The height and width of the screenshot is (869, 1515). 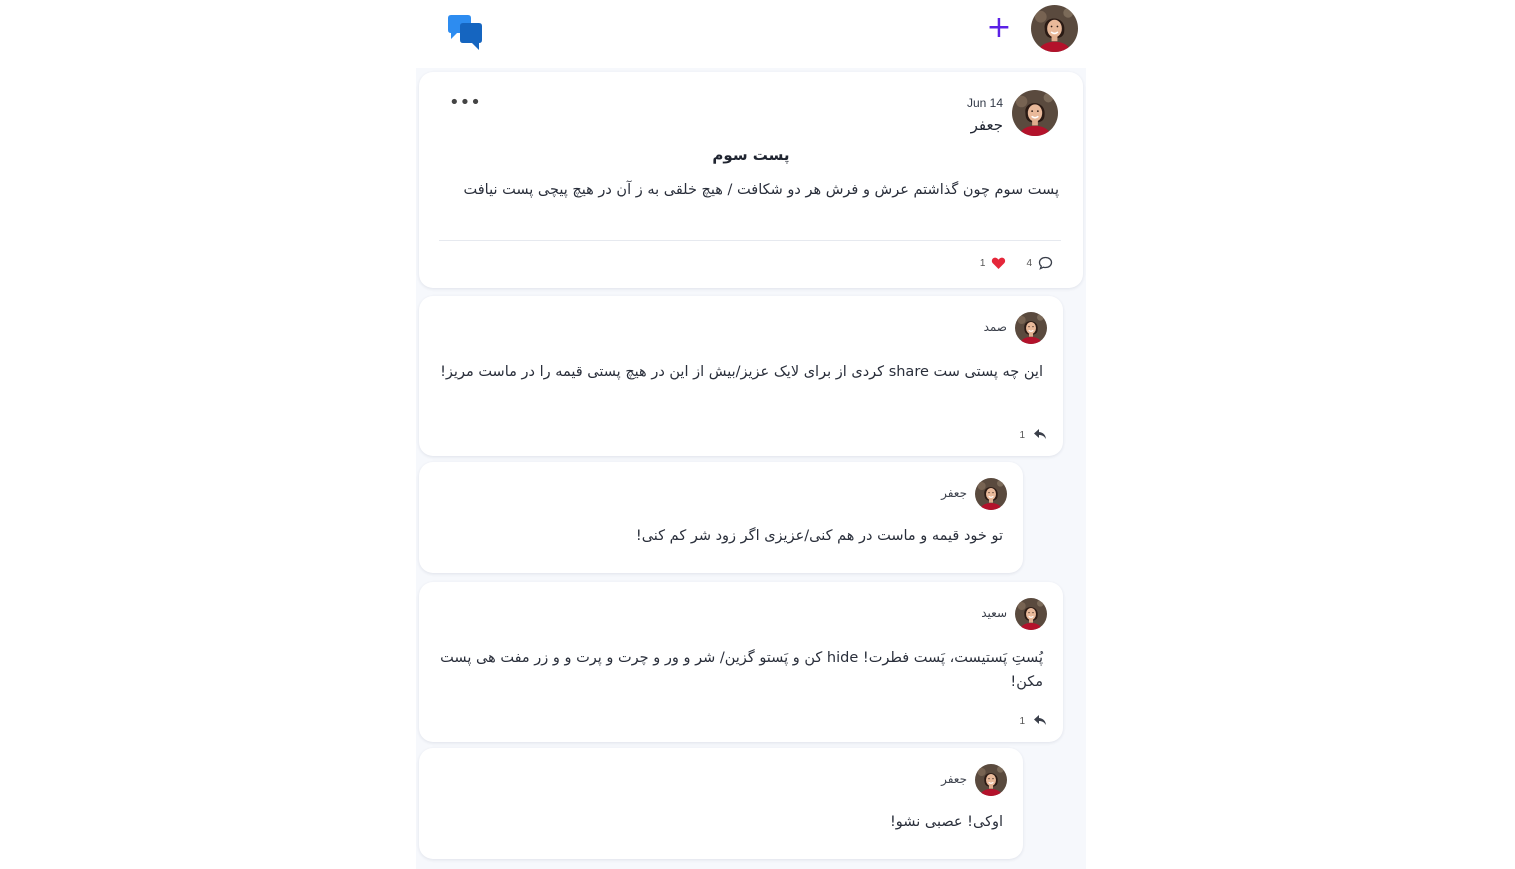 I want to click on more-options-button: •••, so click(x=465, y=102).